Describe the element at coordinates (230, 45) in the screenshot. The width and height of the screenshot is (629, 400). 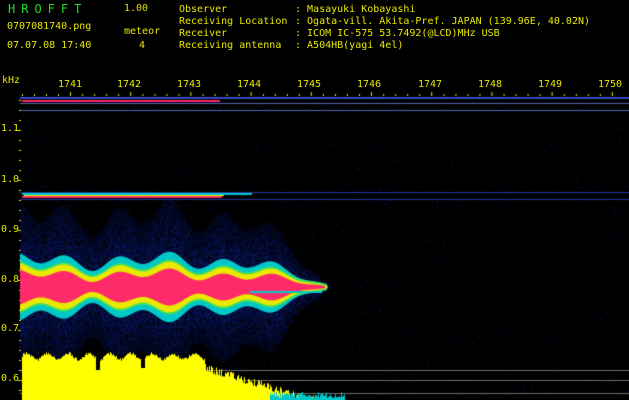
I see `antenna-label: Receiving antenna` at that location.